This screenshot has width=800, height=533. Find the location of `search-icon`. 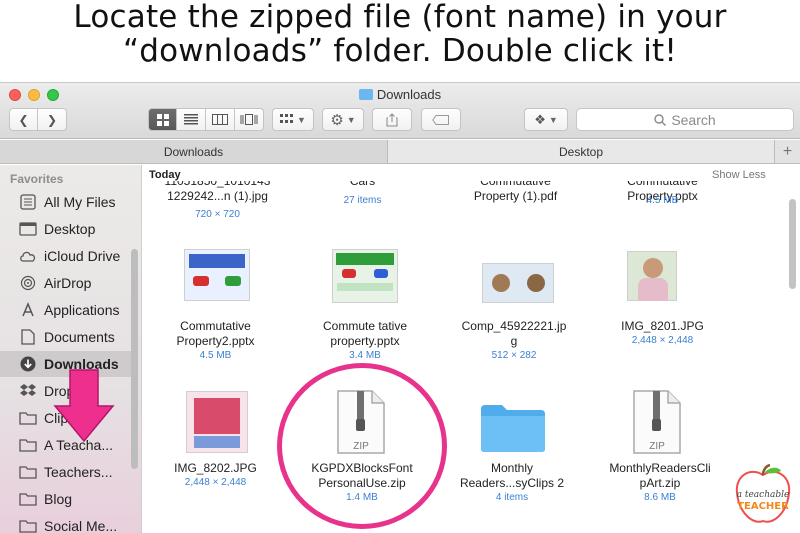

search-icon is located at coordinates (660, 119).